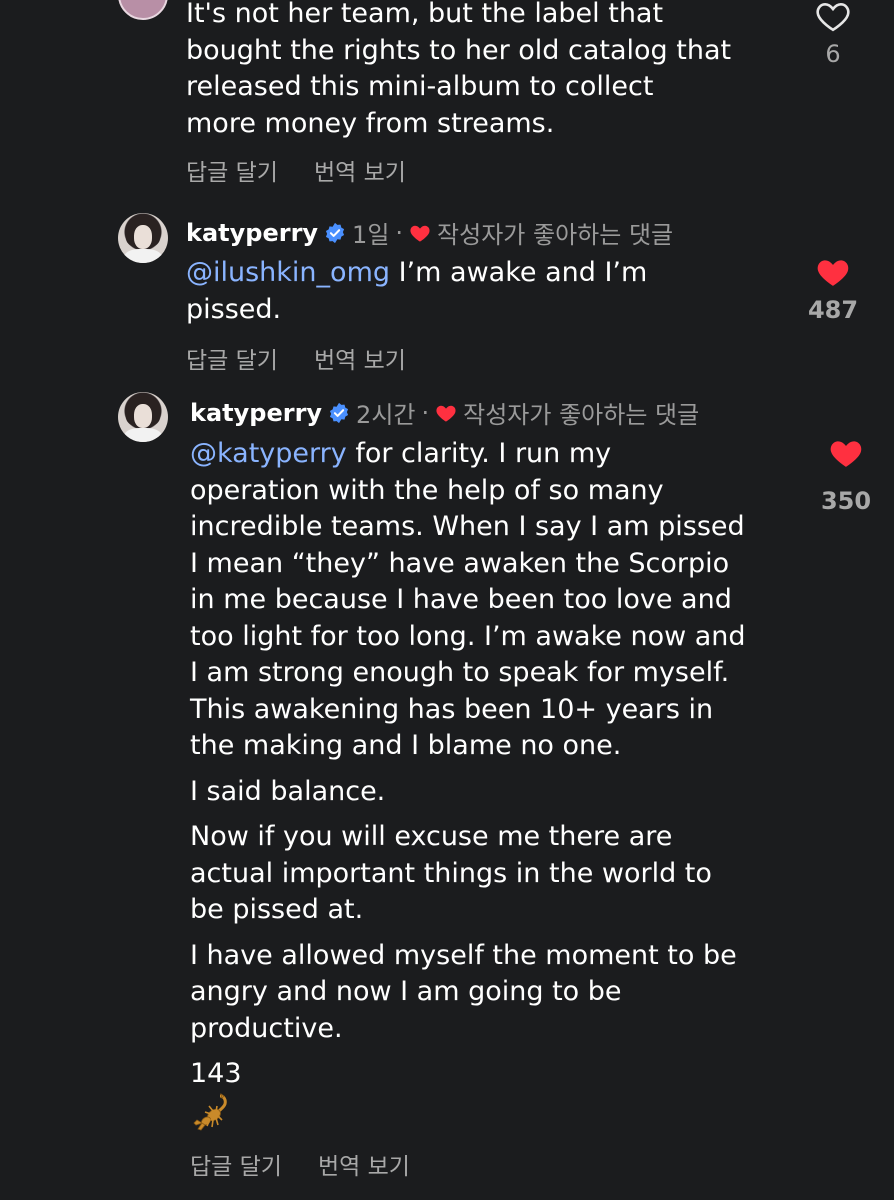 This screenshot has width=894, height=1200. Describe the element at coordinates (268, 453) in the screenshot. I see `mention-link: @katyperry` at that location.